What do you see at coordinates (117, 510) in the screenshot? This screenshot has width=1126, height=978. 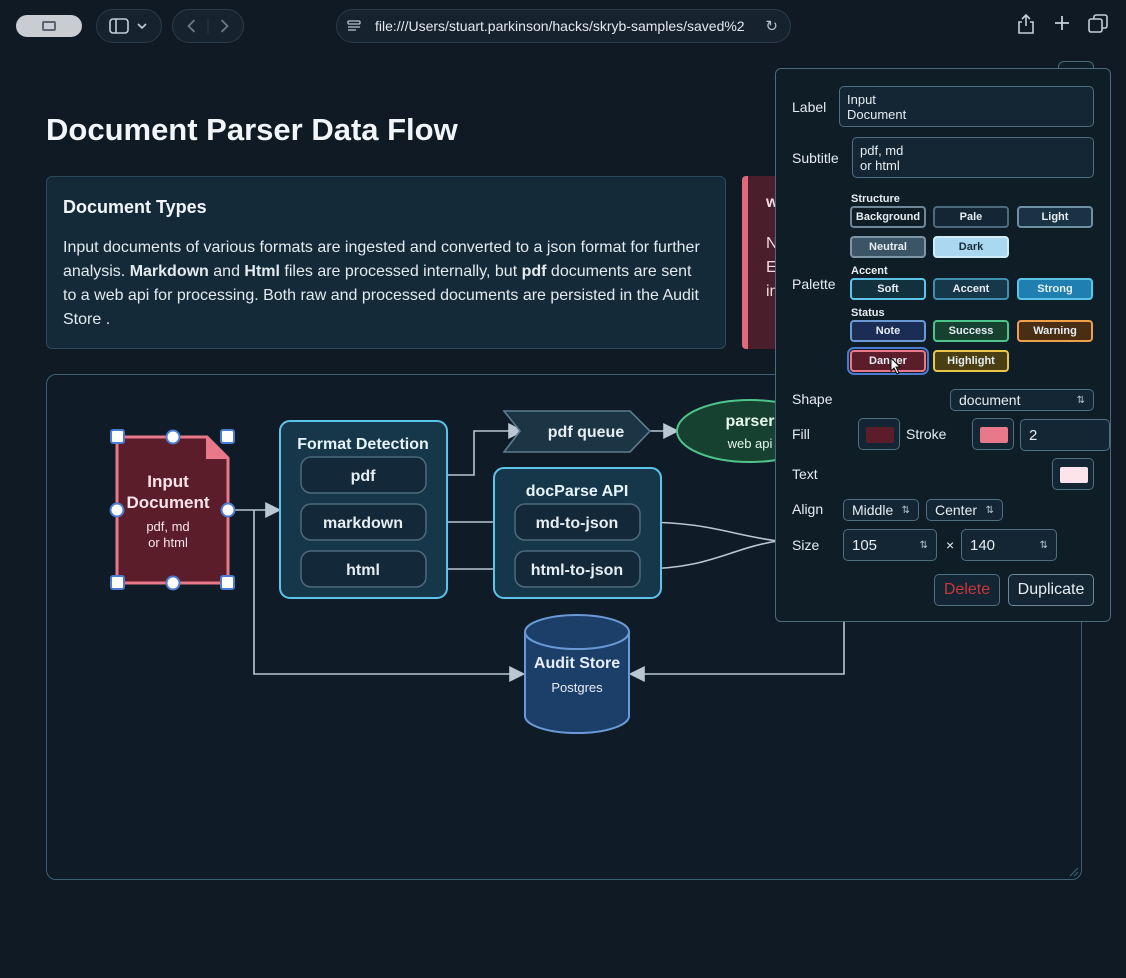 I see `resize-handle-w` at bounding box center [117, 510].